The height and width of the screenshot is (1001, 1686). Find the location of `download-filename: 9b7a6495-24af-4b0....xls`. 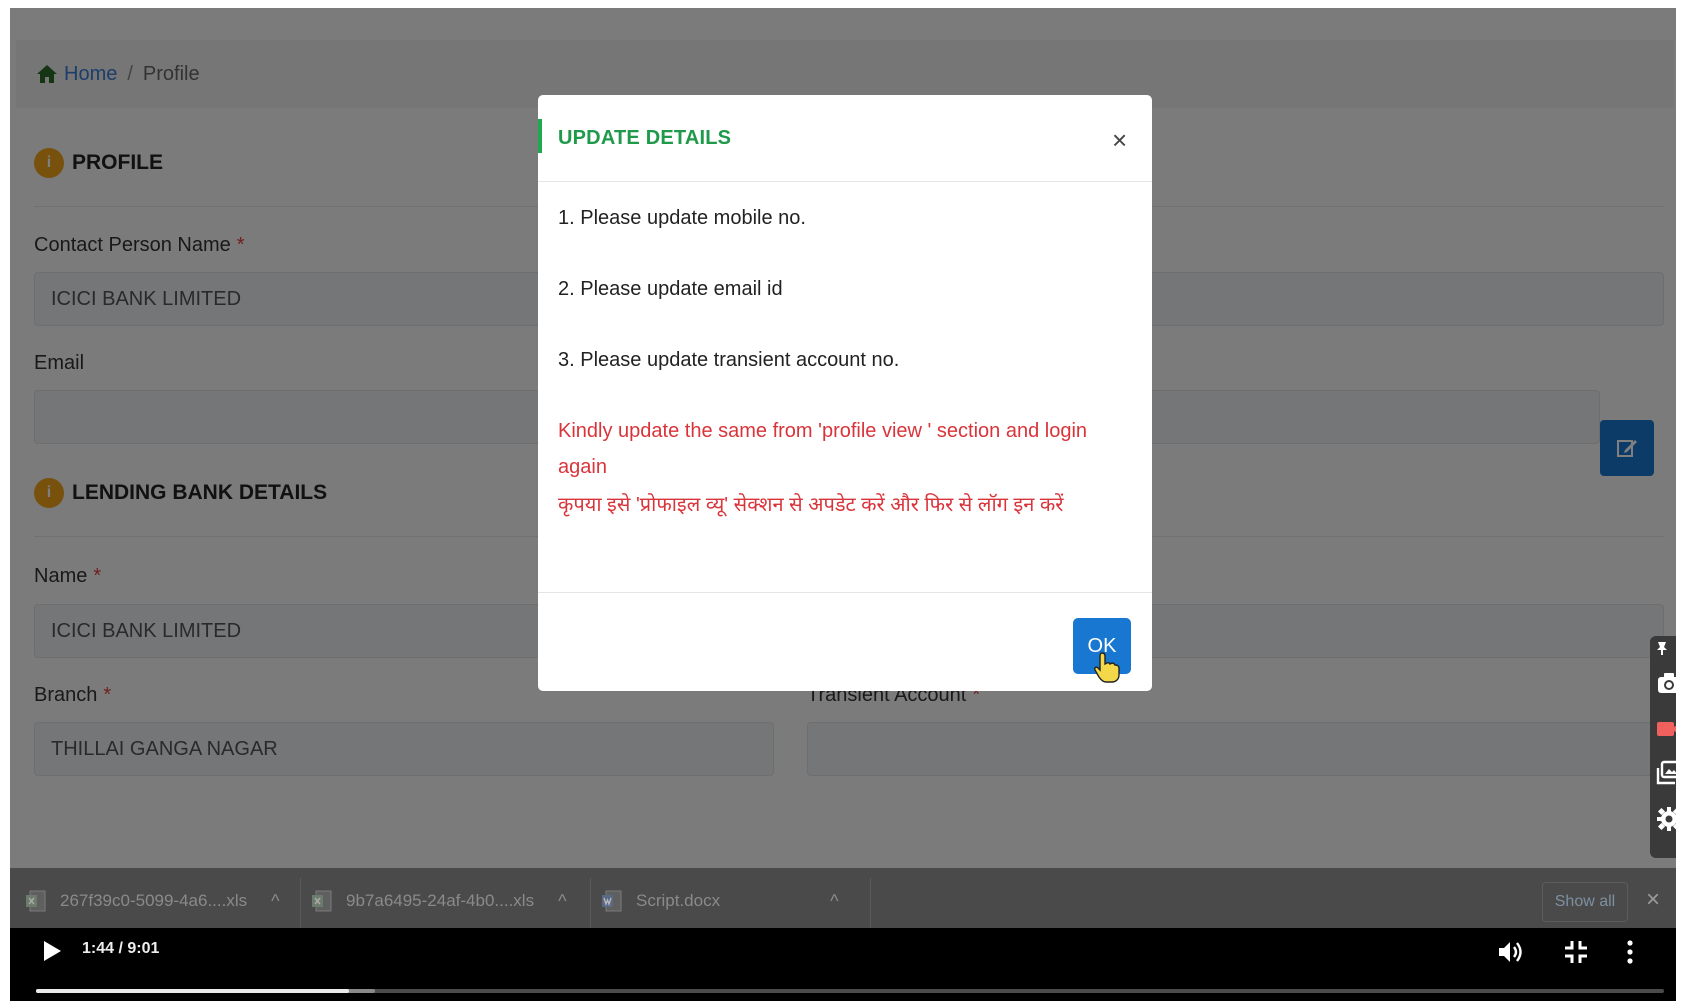

download-filename: 9b7a6495-24af-4b0....xls is located at coordinates (440, 900).